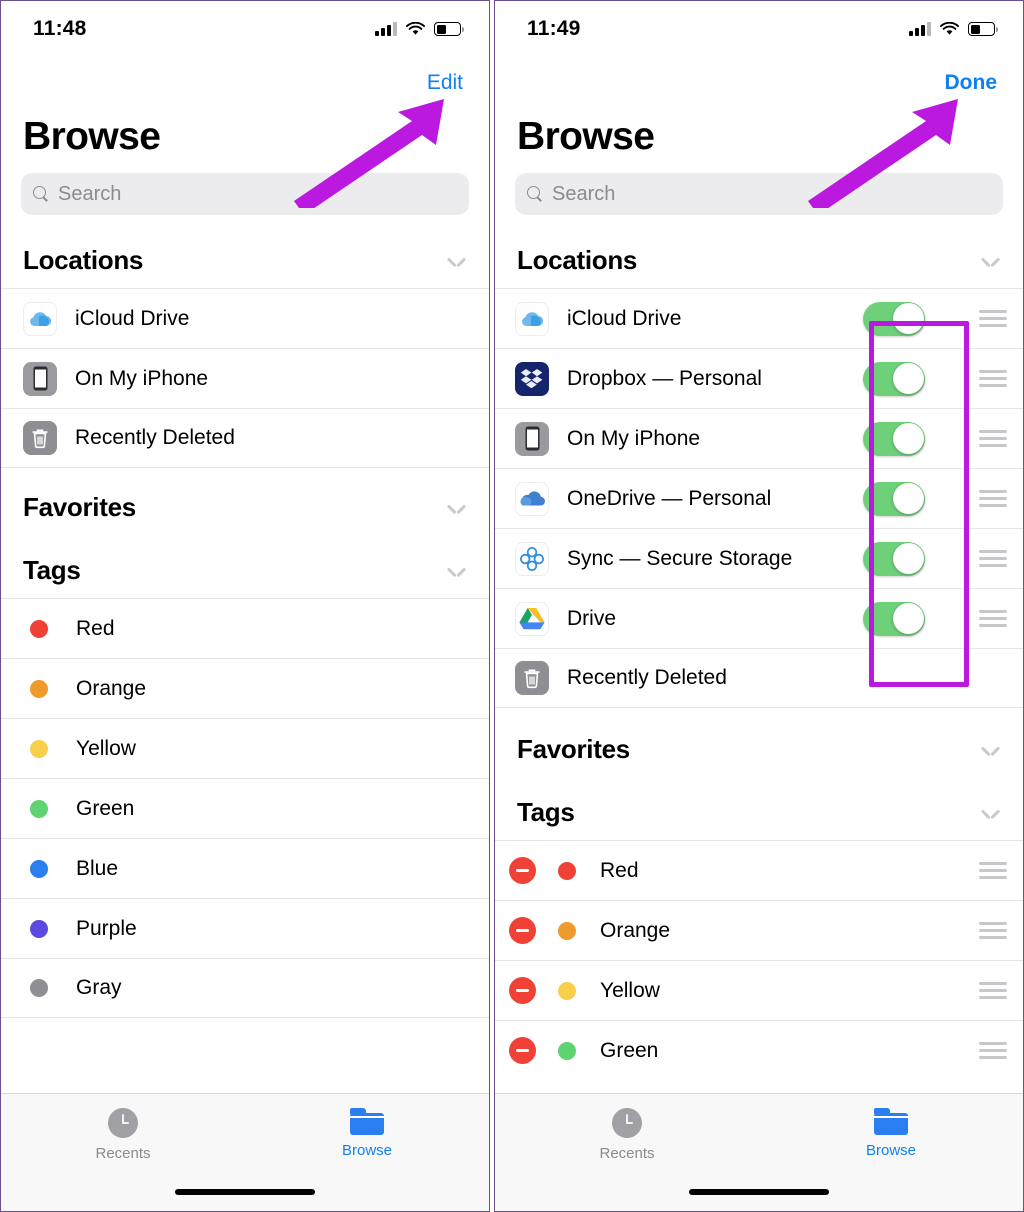 The image size is (1024, 1212). I want to click on onedrive-icon, so click(532, 498).